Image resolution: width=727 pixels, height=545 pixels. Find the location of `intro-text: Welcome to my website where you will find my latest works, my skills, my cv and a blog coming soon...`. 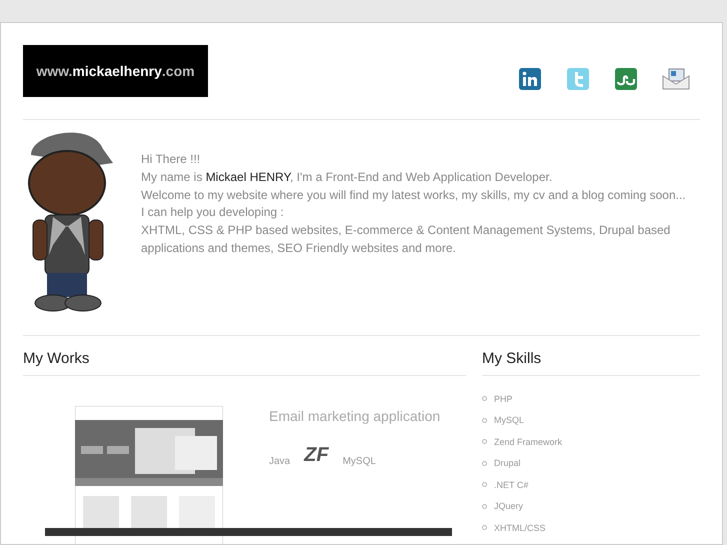

intro-text: Welcome to my website where you will find my latest works, my skills, my cv and a blog coming soon... is located at coordinates (414, 195).